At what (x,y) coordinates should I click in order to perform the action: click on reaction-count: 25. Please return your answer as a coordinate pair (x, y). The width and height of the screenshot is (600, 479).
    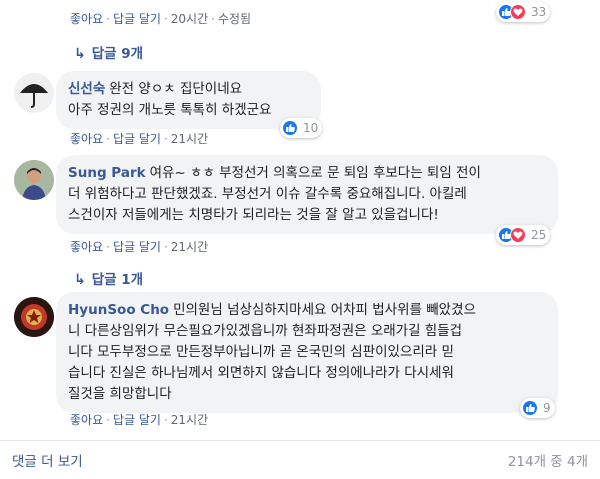
    Looking at the image, I should click on (539, 235).